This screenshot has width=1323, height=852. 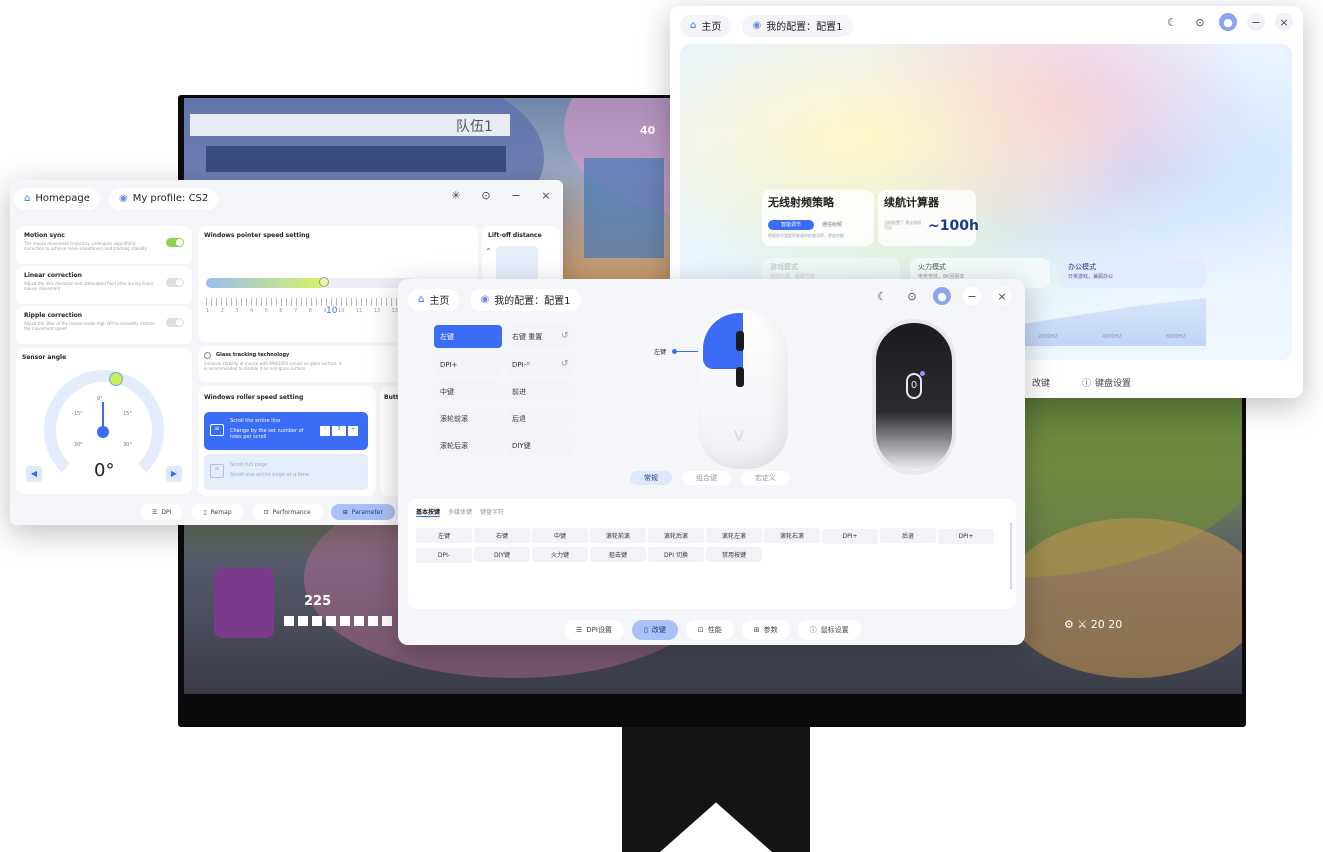 What do you see at coordinates (502, 554) in the screenshot?
I see `key-option: DIY键` at bounding box center [502, 554].